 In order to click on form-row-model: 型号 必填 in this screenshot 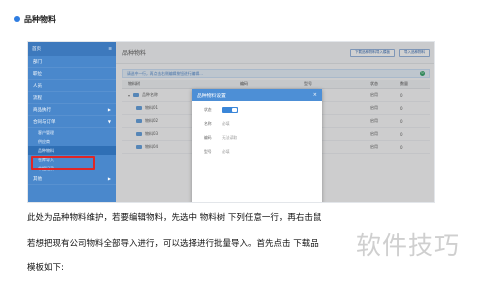, I will do `click(257, 152)`.